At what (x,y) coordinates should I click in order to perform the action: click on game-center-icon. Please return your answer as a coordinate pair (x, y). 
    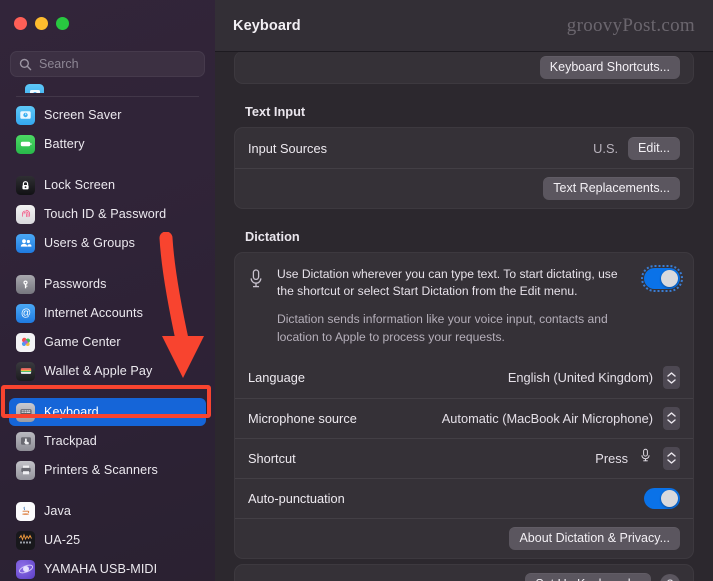
    Looking at the image, I should click on (25, 342).